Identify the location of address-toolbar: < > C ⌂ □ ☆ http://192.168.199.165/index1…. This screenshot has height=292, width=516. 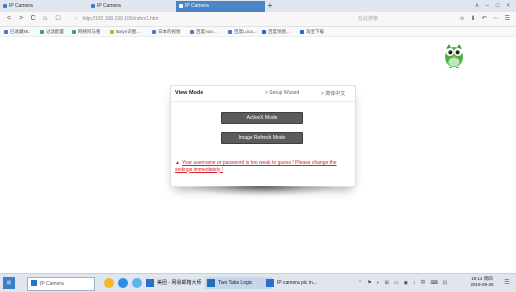
(258, 19).